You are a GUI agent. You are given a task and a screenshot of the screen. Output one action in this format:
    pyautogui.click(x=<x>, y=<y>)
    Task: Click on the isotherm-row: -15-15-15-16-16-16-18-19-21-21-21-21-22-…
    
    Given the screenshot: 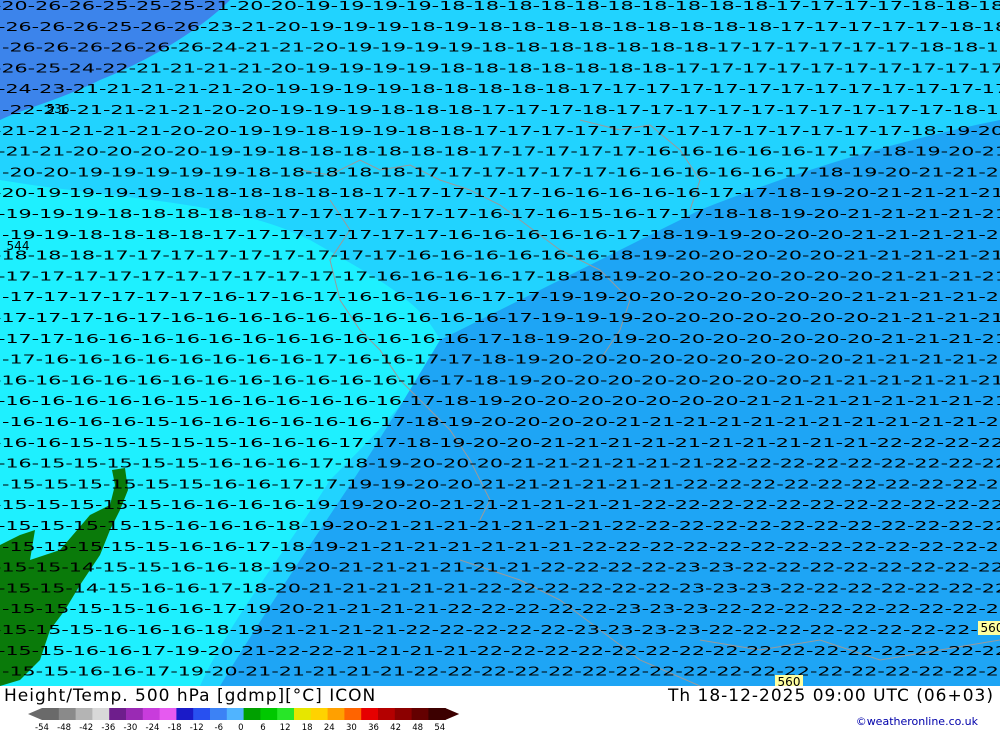 What is the action you would take?
    pyautogui.click(x=500, y=630)
    